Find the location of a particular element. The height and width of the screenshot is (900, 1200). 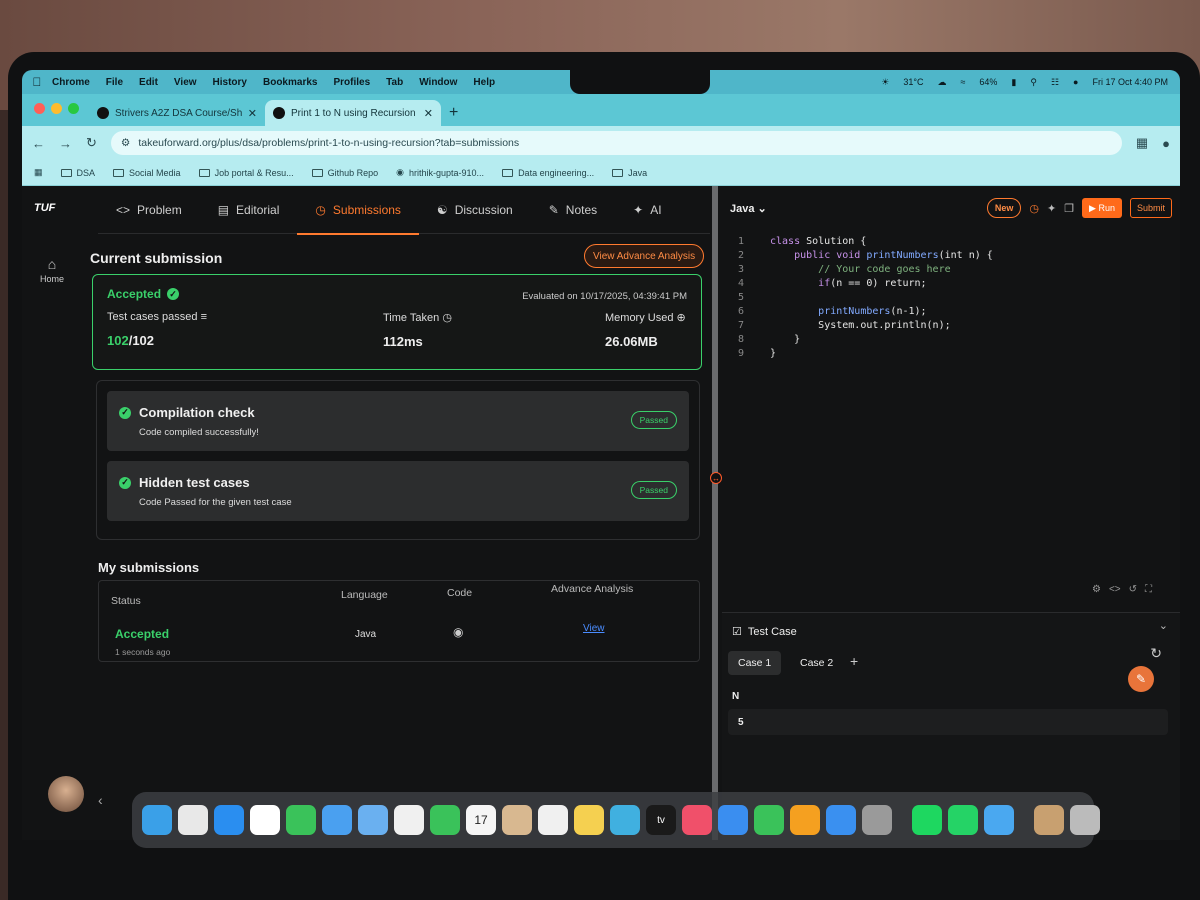

view-code-eye-icon: ◉ is located at coordinates (458, 632).